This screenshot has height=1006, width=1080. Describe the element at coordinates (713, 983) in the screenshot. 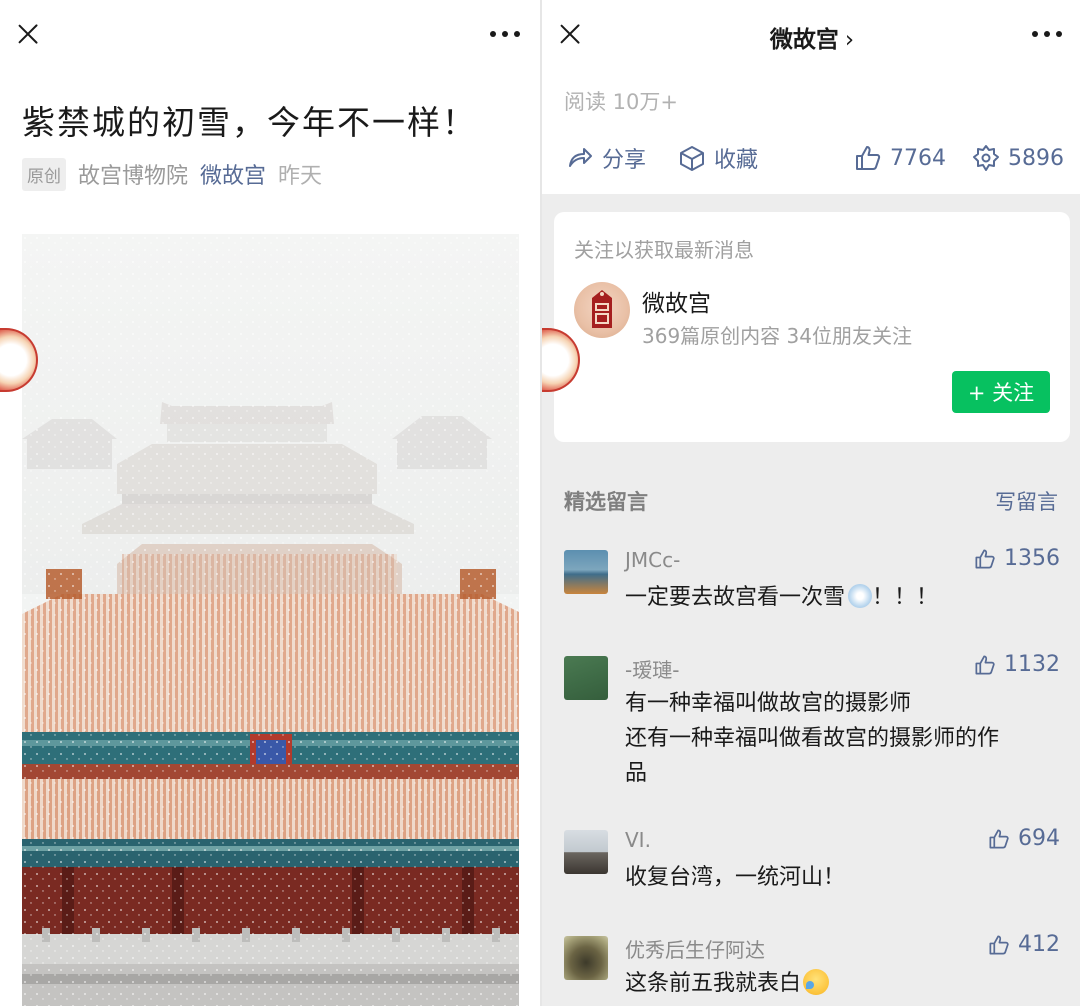

I see `comment-line: 这条前五我就表白` at that location.